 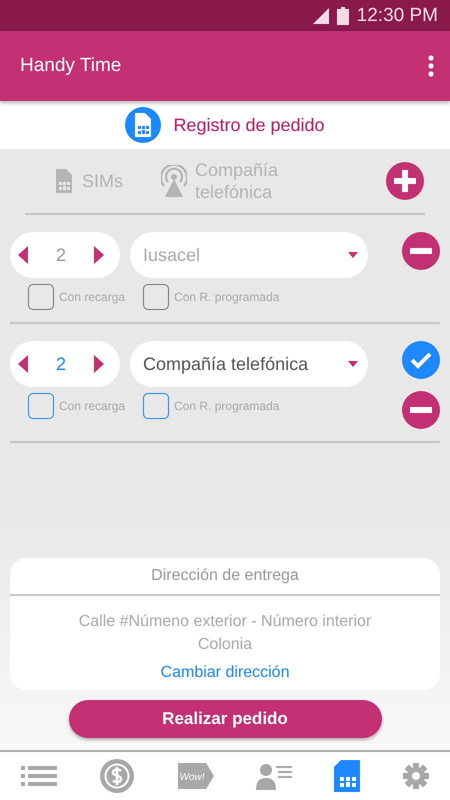 What do you see at coordinates (117, 776) in the screenshot?
I see `coin-icon` at bounding box center [117, 776].